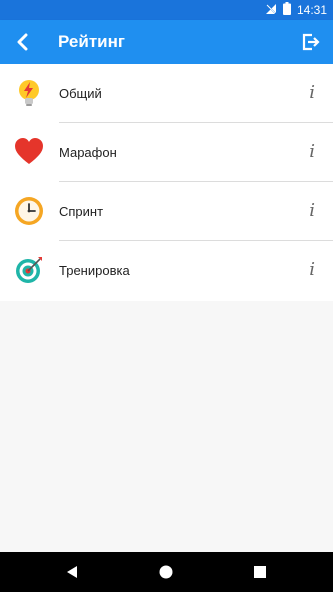  I want to click on recents-square-icon, so click(260, 572).